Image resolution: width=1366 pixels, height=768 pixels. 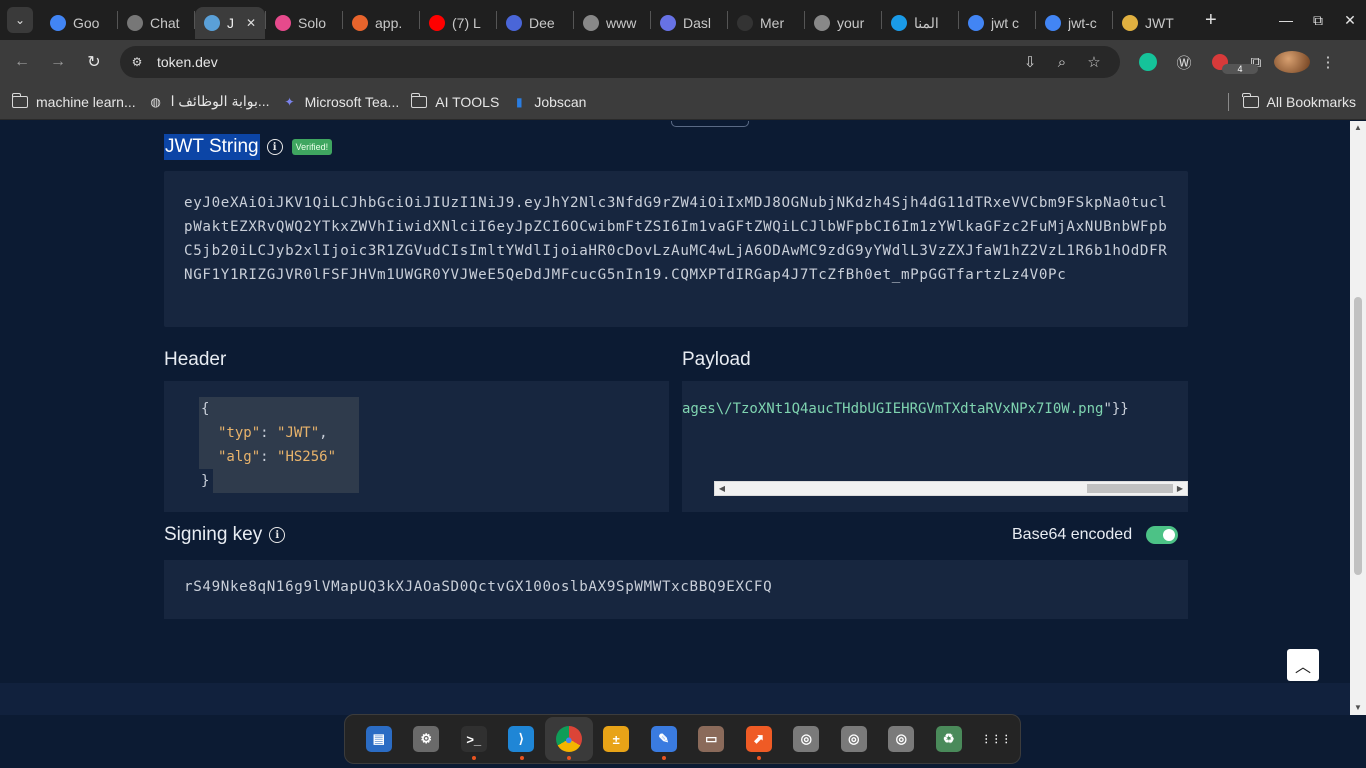 I want to click on tab: jwt c, so click(x=997, y=23).